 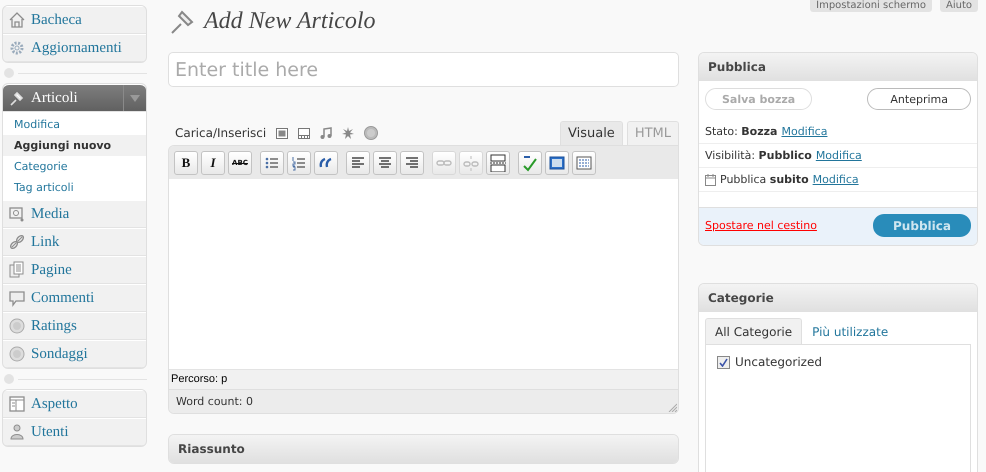 I want to click on box-title: Categorie, so click(x=838, y=298).